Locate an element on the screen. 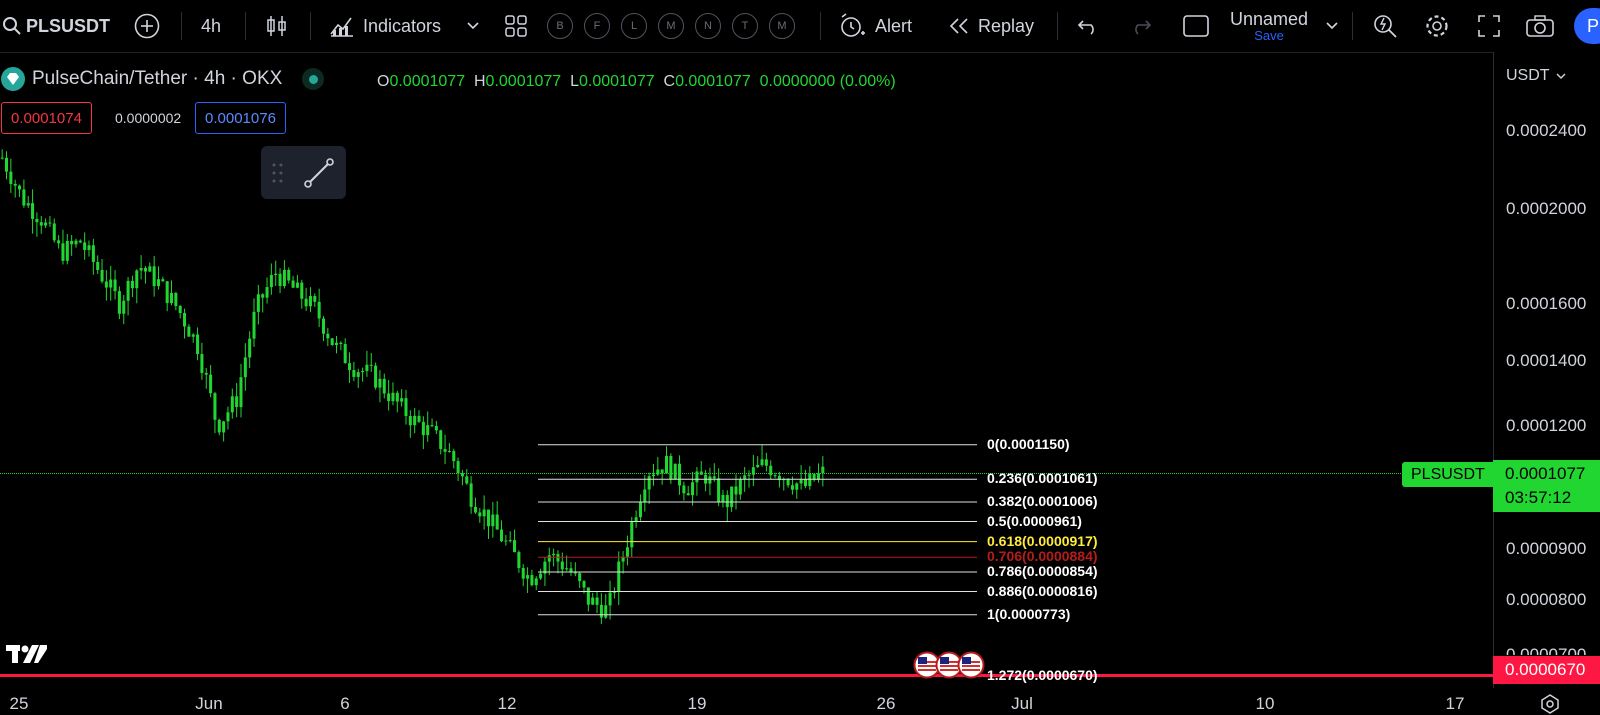 Image resolution: width=1600 pixels, height=715 pixels. time-tick: 17 is located at coordinates (1455, 703).